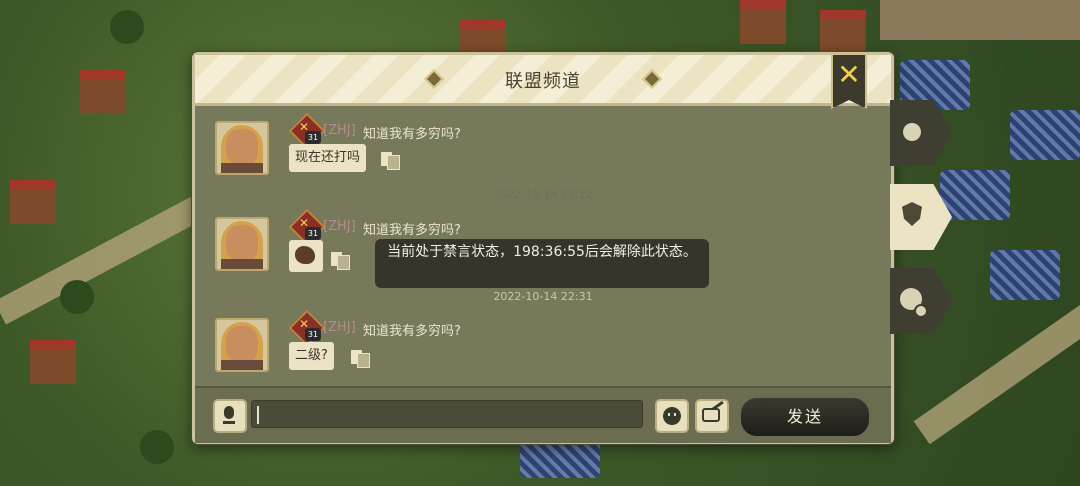 This screenshot has width=1080, height=486. Describe the element at coordinates (229, 422) in the screenshot. I see `microphone-stand` at that location.